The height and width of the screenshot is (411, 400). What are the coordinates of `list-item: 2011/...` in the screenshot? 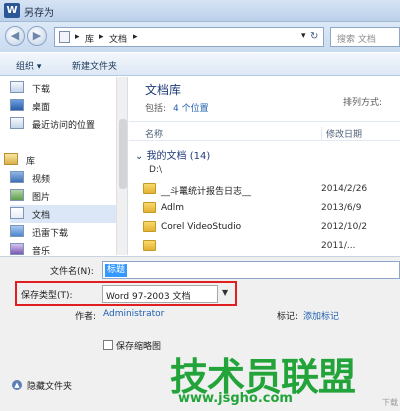 It's located at (267, 246).